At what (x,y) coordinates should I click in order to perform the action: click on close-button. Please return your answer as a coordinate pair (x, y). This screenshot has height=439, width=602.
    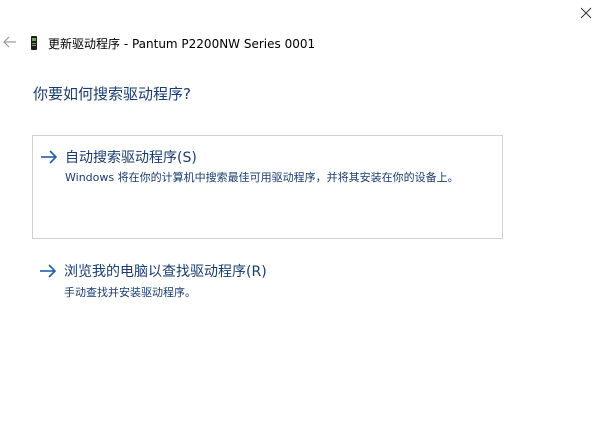
    Looking at the image, I should click on (586, 13).